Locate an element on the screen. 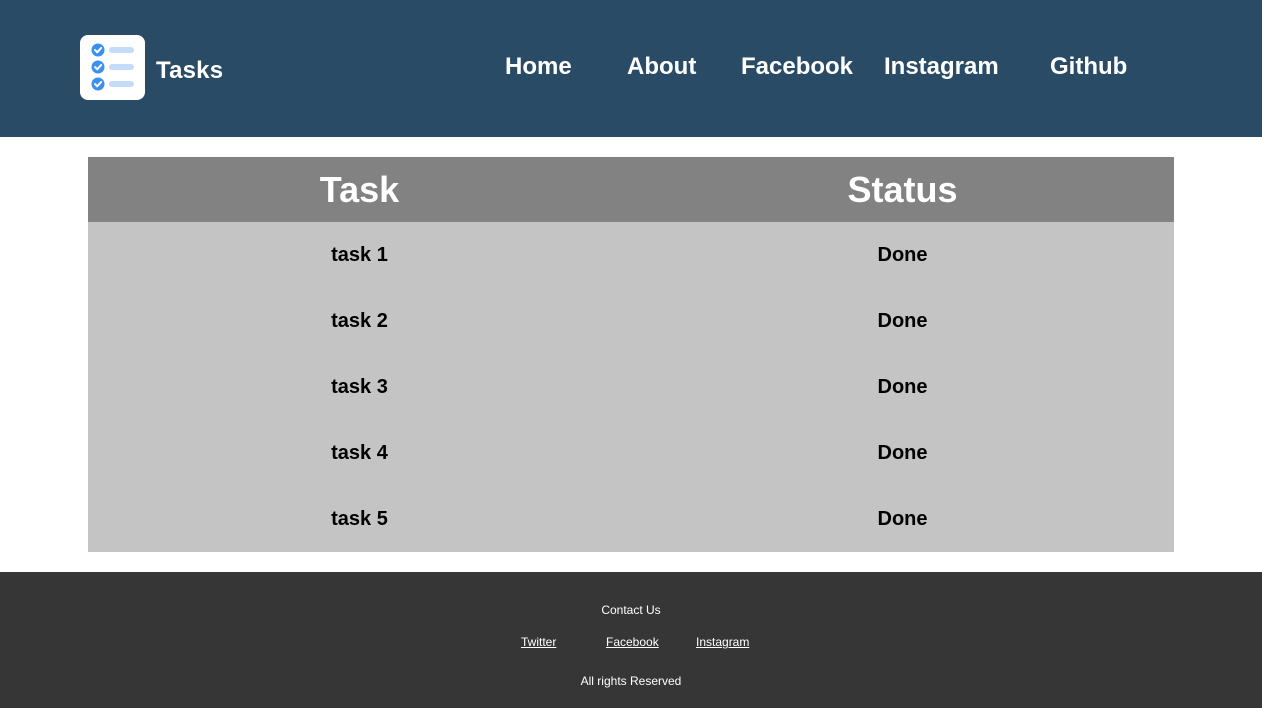 This screenshot has height=708, width=1262. nav-about-link: About is located at coordinates (661, 67).